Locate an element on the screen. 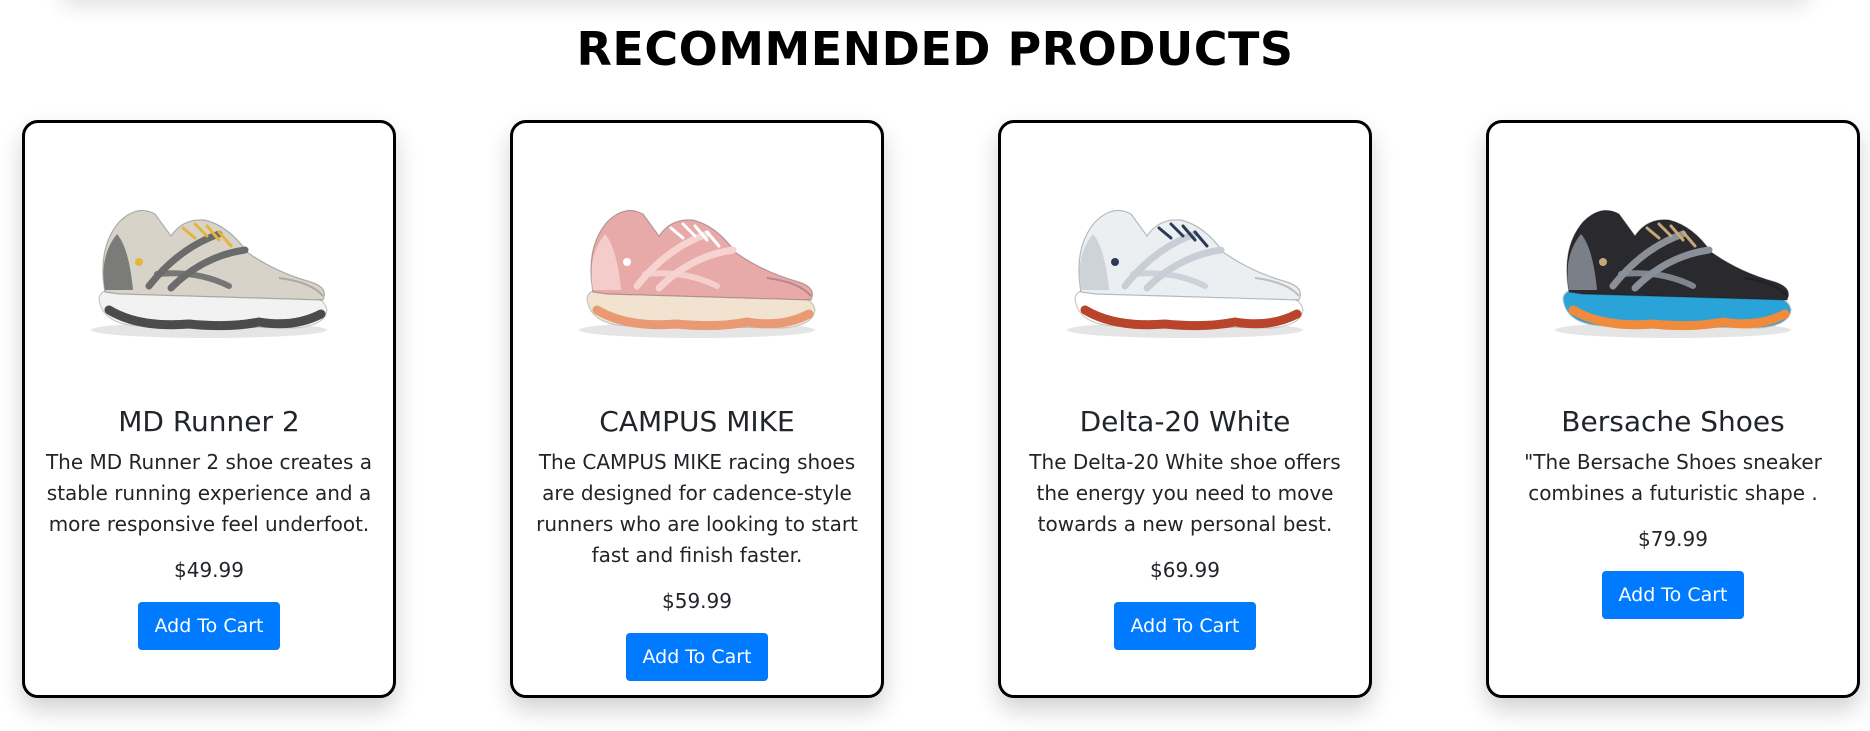  product-price: $69.99 is located at coordinates (1185, 569).